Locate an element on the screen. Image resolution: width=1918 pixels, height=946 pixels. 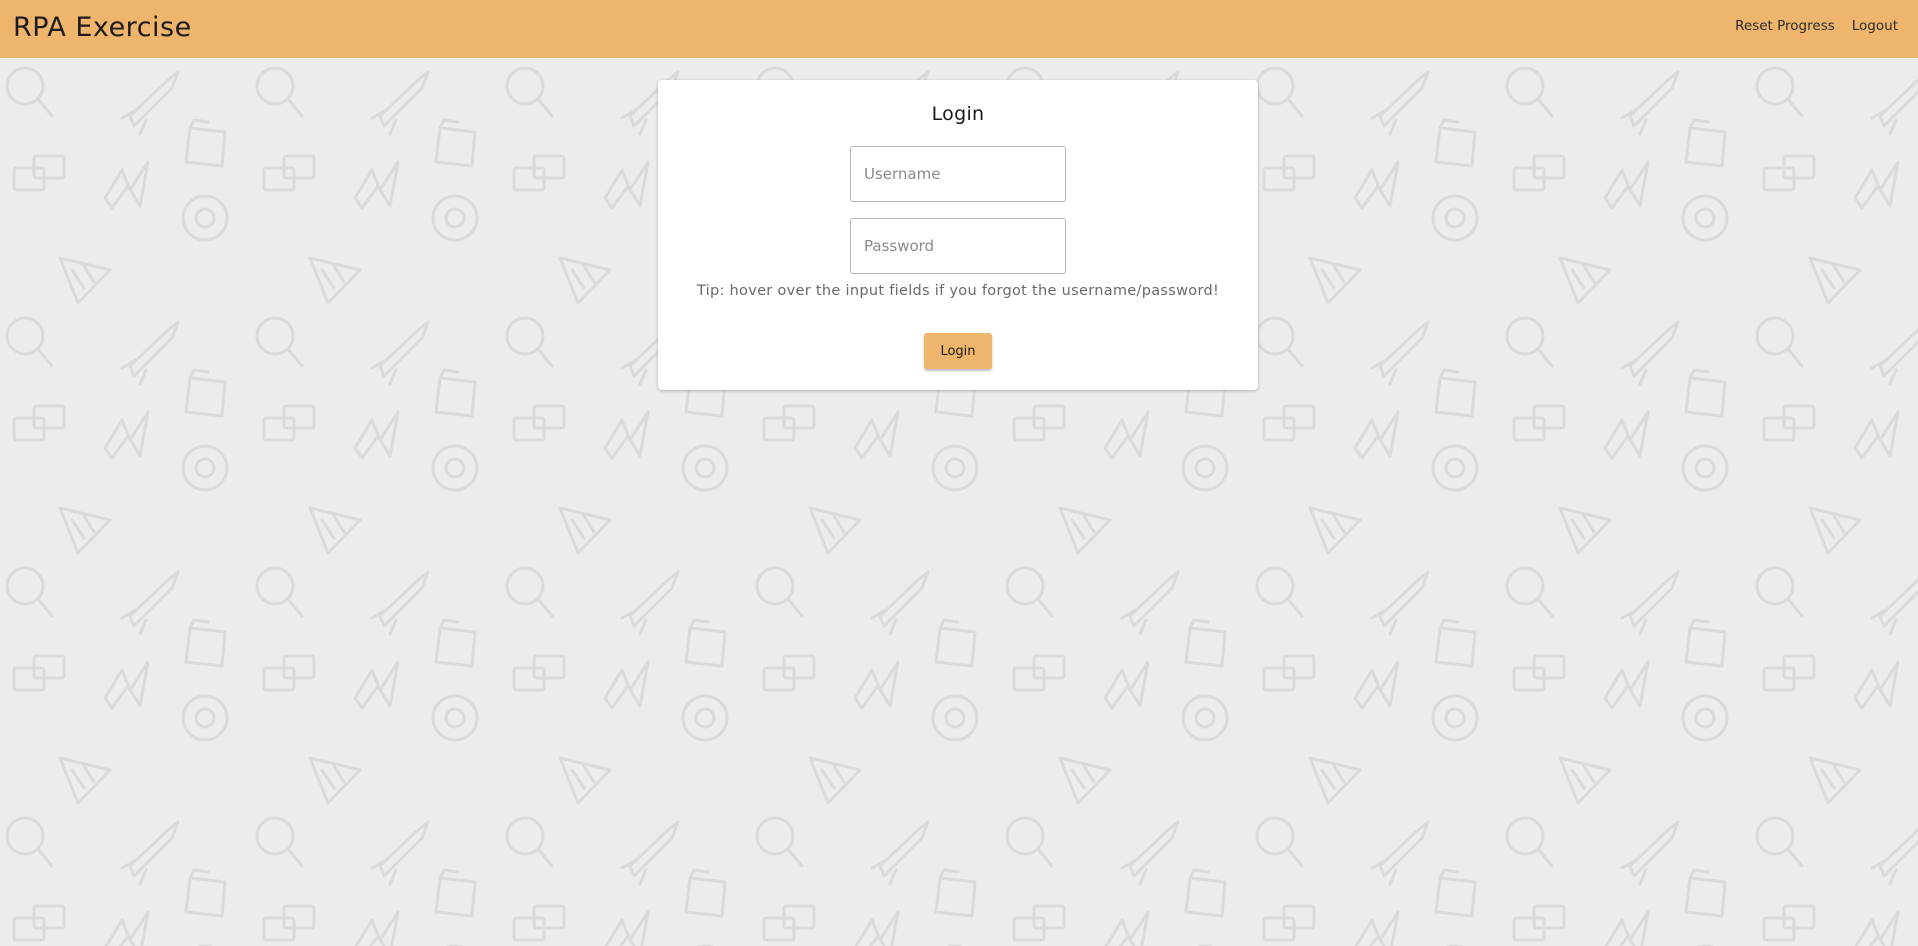
username-input is located at coordinates (958, 174).